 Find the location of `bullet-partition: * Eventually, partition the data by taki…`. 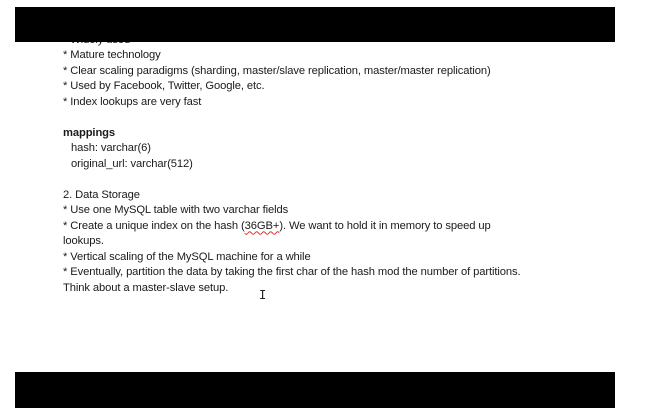

bullet-partition: * Eventually, partition the data by taki… is located at coordinates (292, 272).